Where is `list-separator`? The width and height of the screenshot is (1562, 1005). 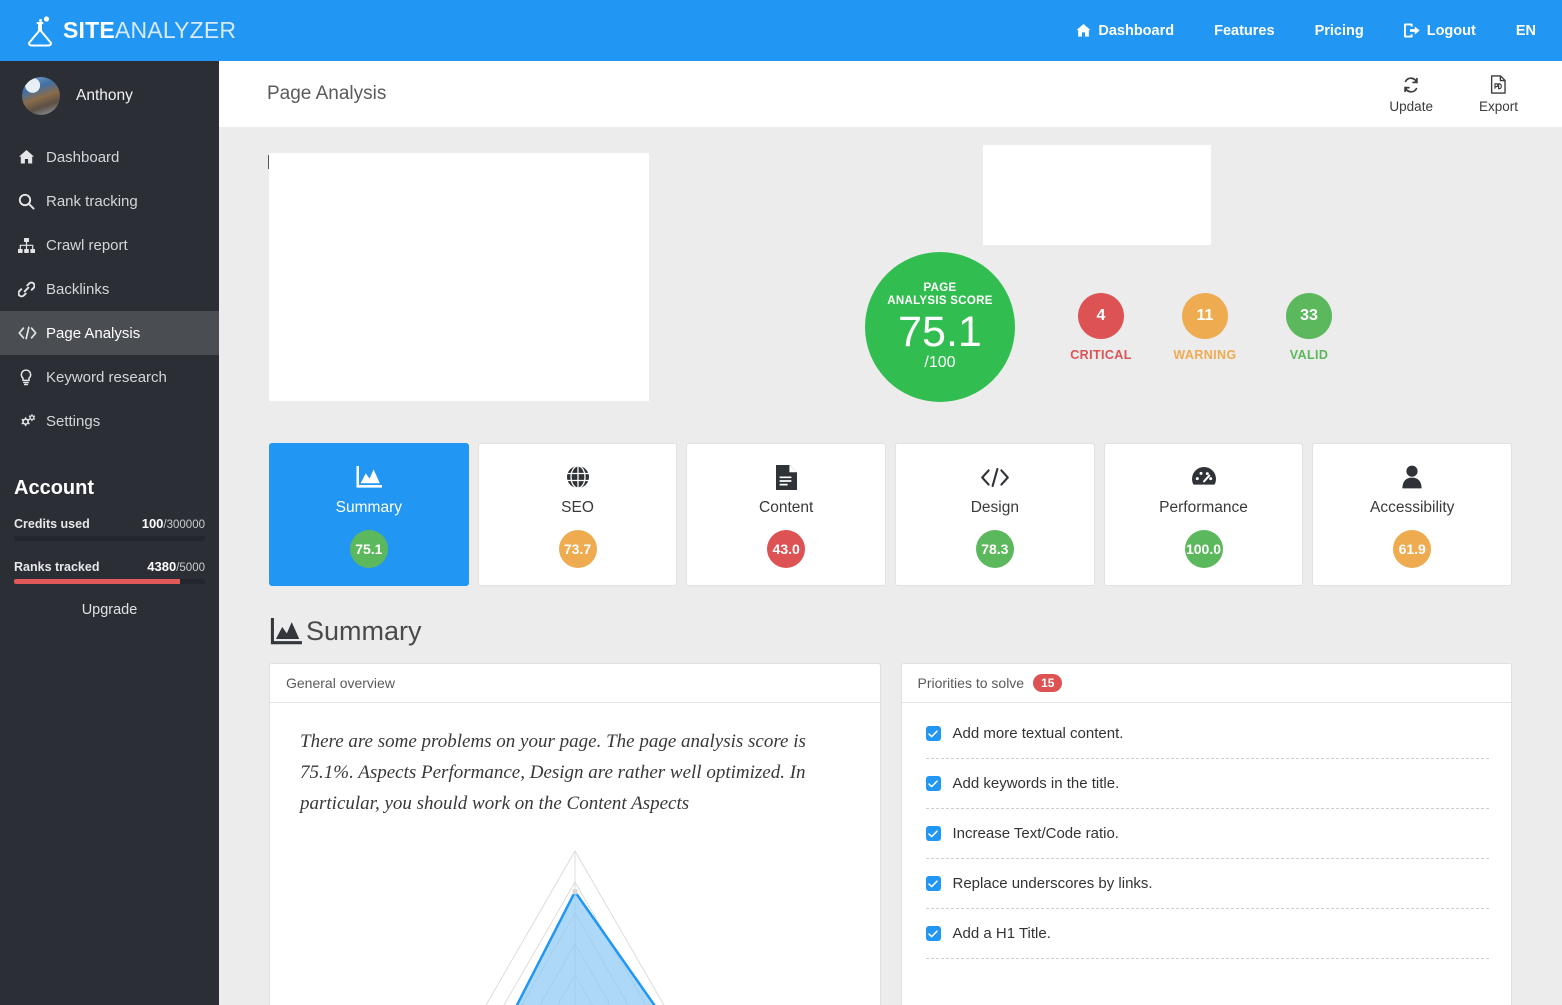 list-separator is located at coordinates (1207, 958).